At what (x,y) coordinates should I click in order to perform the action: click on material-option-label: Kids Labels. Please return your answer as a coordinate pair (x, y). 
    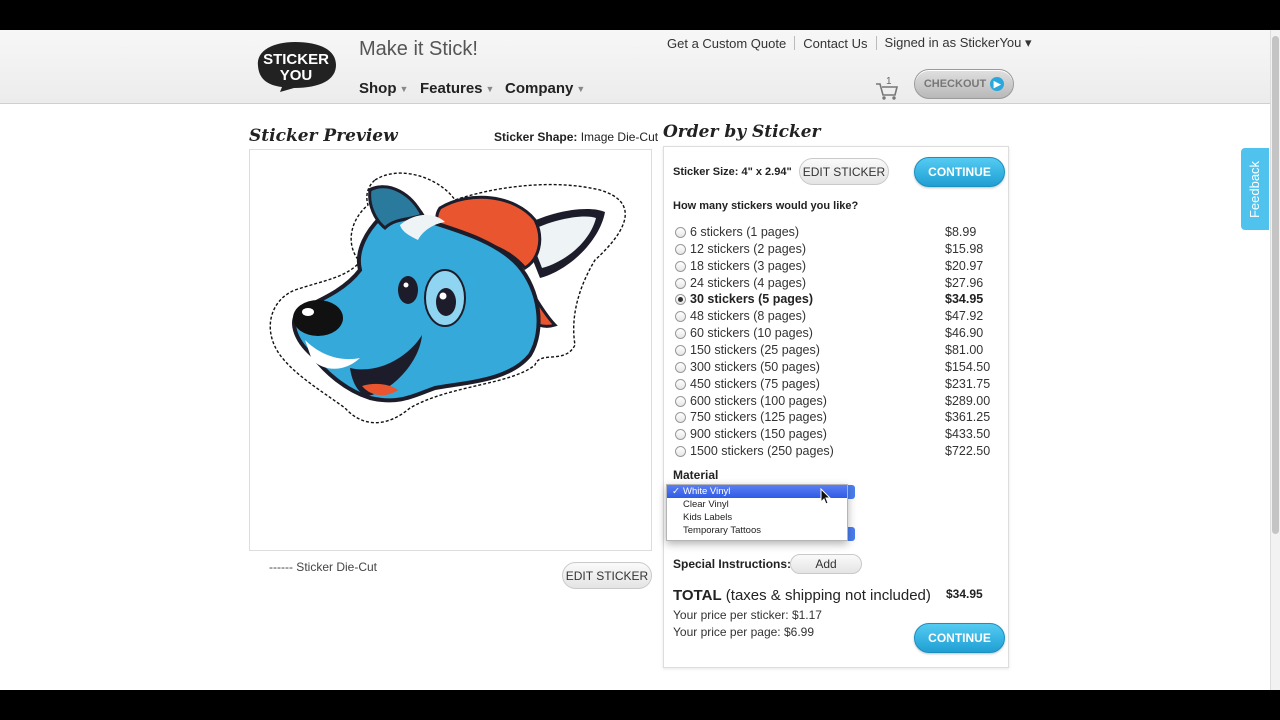
    Looking at the image, I should click on (708, 517).